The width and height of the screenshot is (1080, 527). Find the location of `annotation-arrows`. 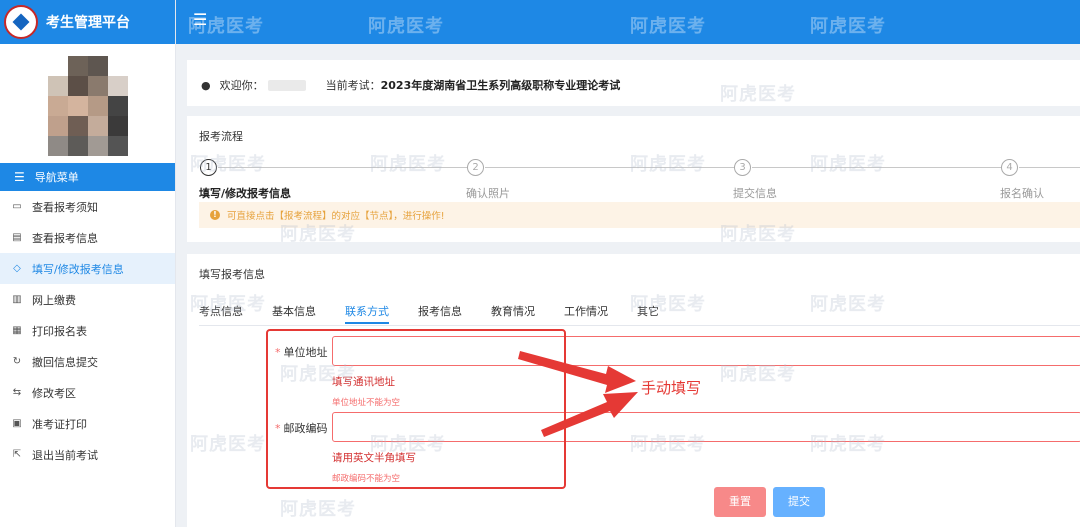

annotation-arrows is located at coordinates (578, 394).